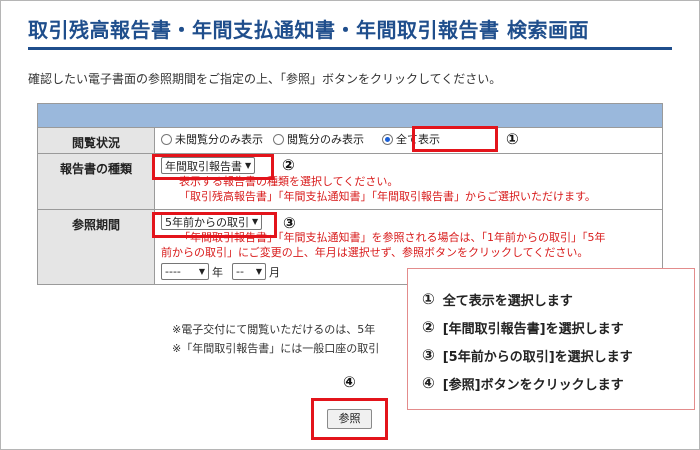 The height and width of the screenshot is (450, 700). Describe the element at coordinates (428, 383) in the screenshot. I see `step-4-num: ④` at that location.